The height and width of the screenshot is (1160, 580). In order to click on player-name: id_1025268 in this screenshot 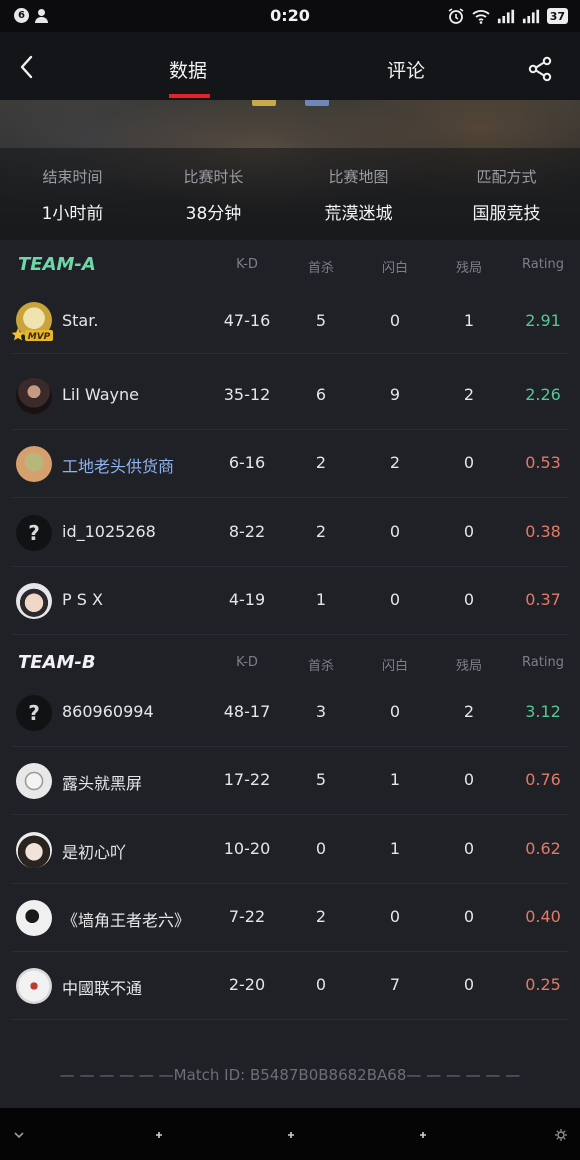, I will do `click(109, 531)`.